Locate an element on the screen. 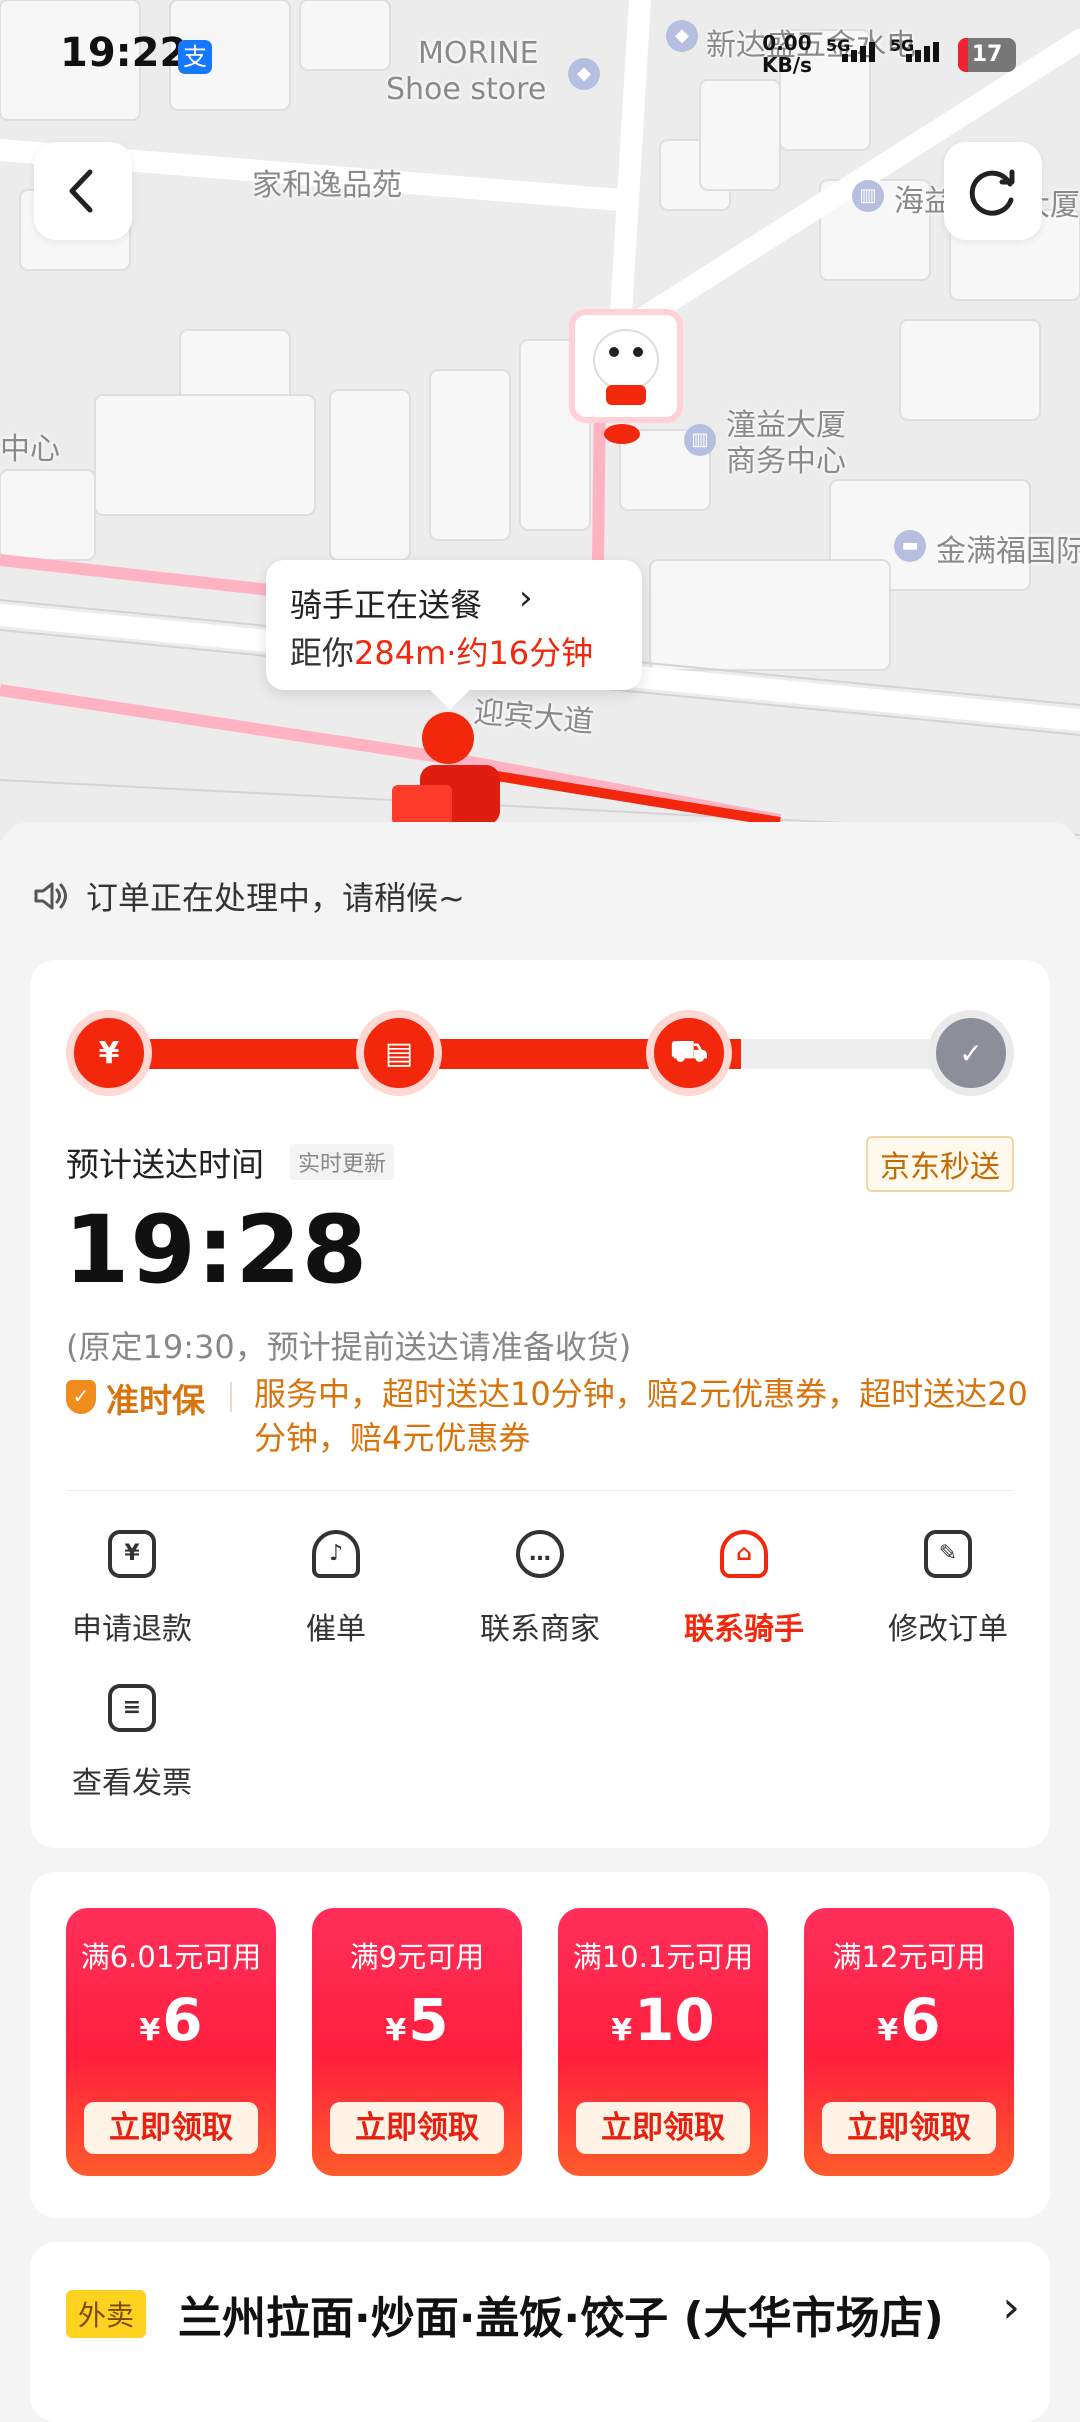  edit-order-icon: ✎ is located at coordinates (948, 1554).